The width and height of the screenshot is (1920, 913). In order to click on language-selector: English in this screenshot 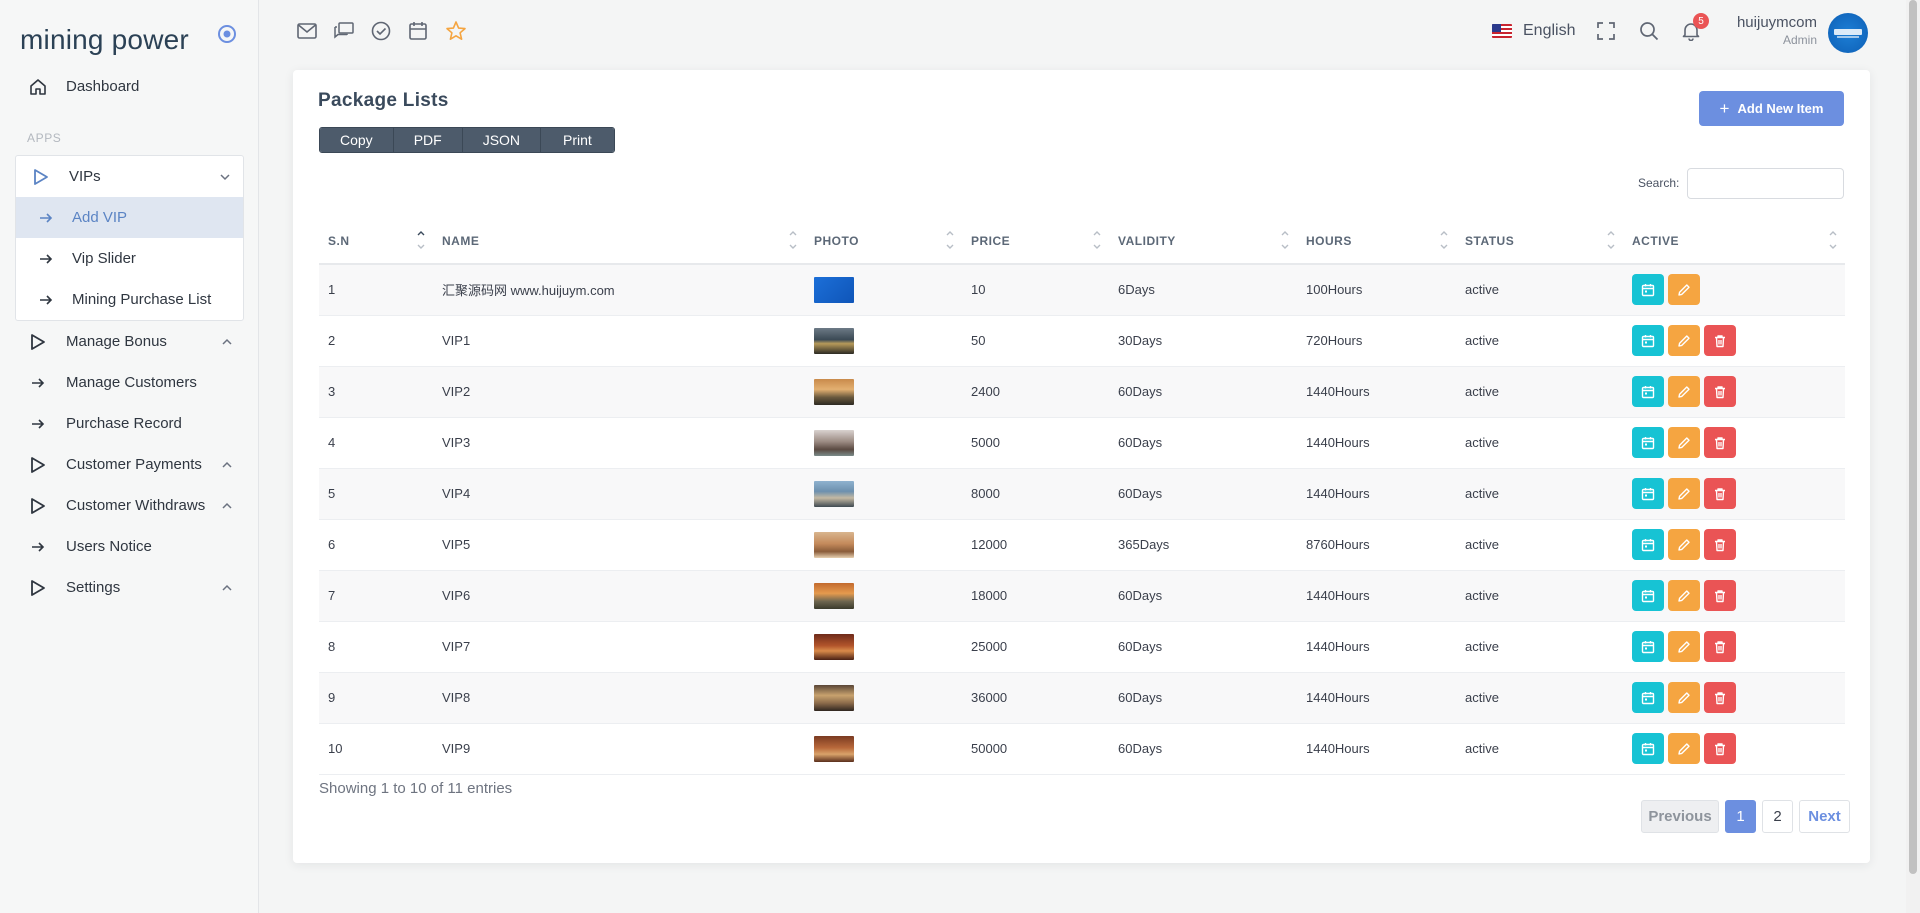, I will do `click(1533, 31)`.